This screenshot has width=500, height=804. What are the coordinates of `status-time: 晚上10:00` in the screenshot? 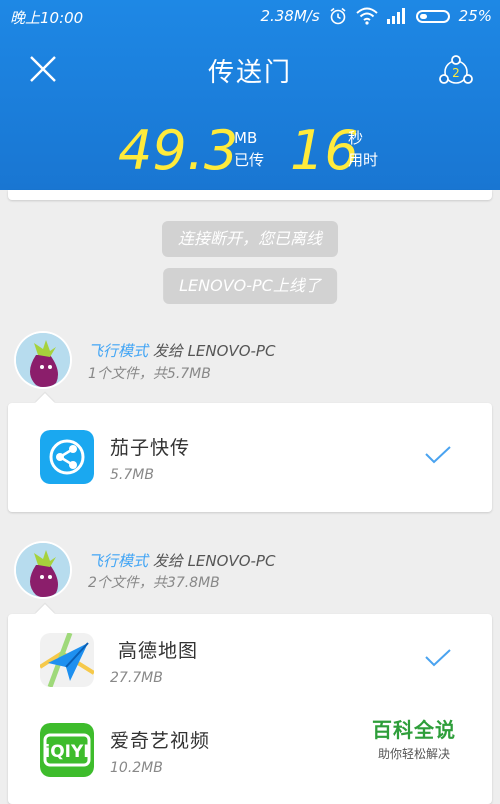 It's located at (47, 18).